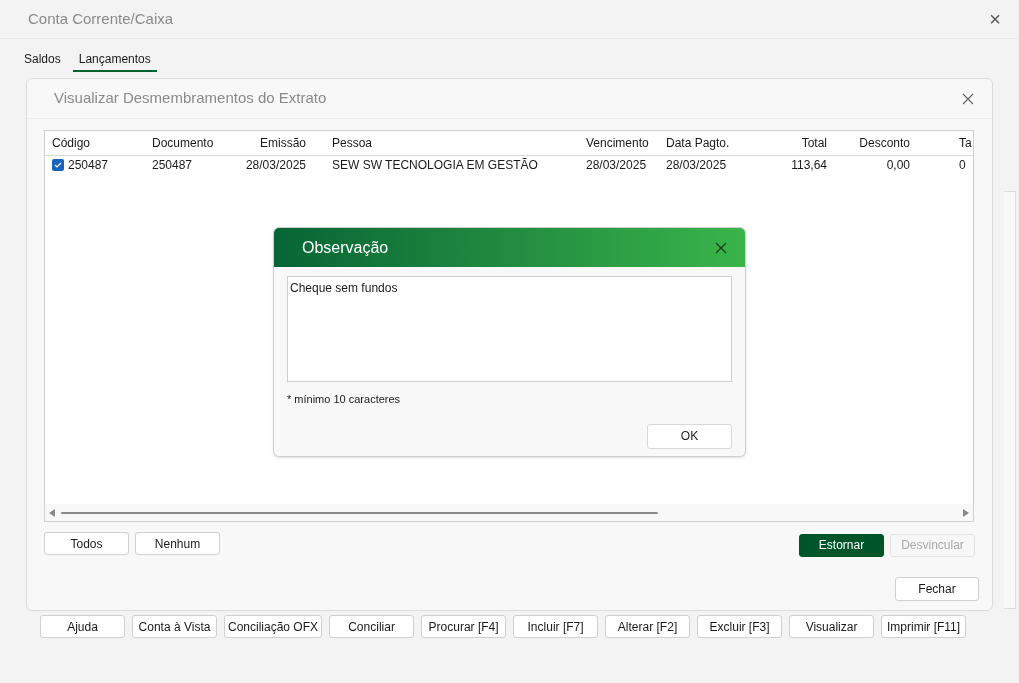 The width and height of the screenshot is (1019, 683). Describe the element at coordinates (962, 165) in the screenshot. I see `table-cell-text: 0` at that location.